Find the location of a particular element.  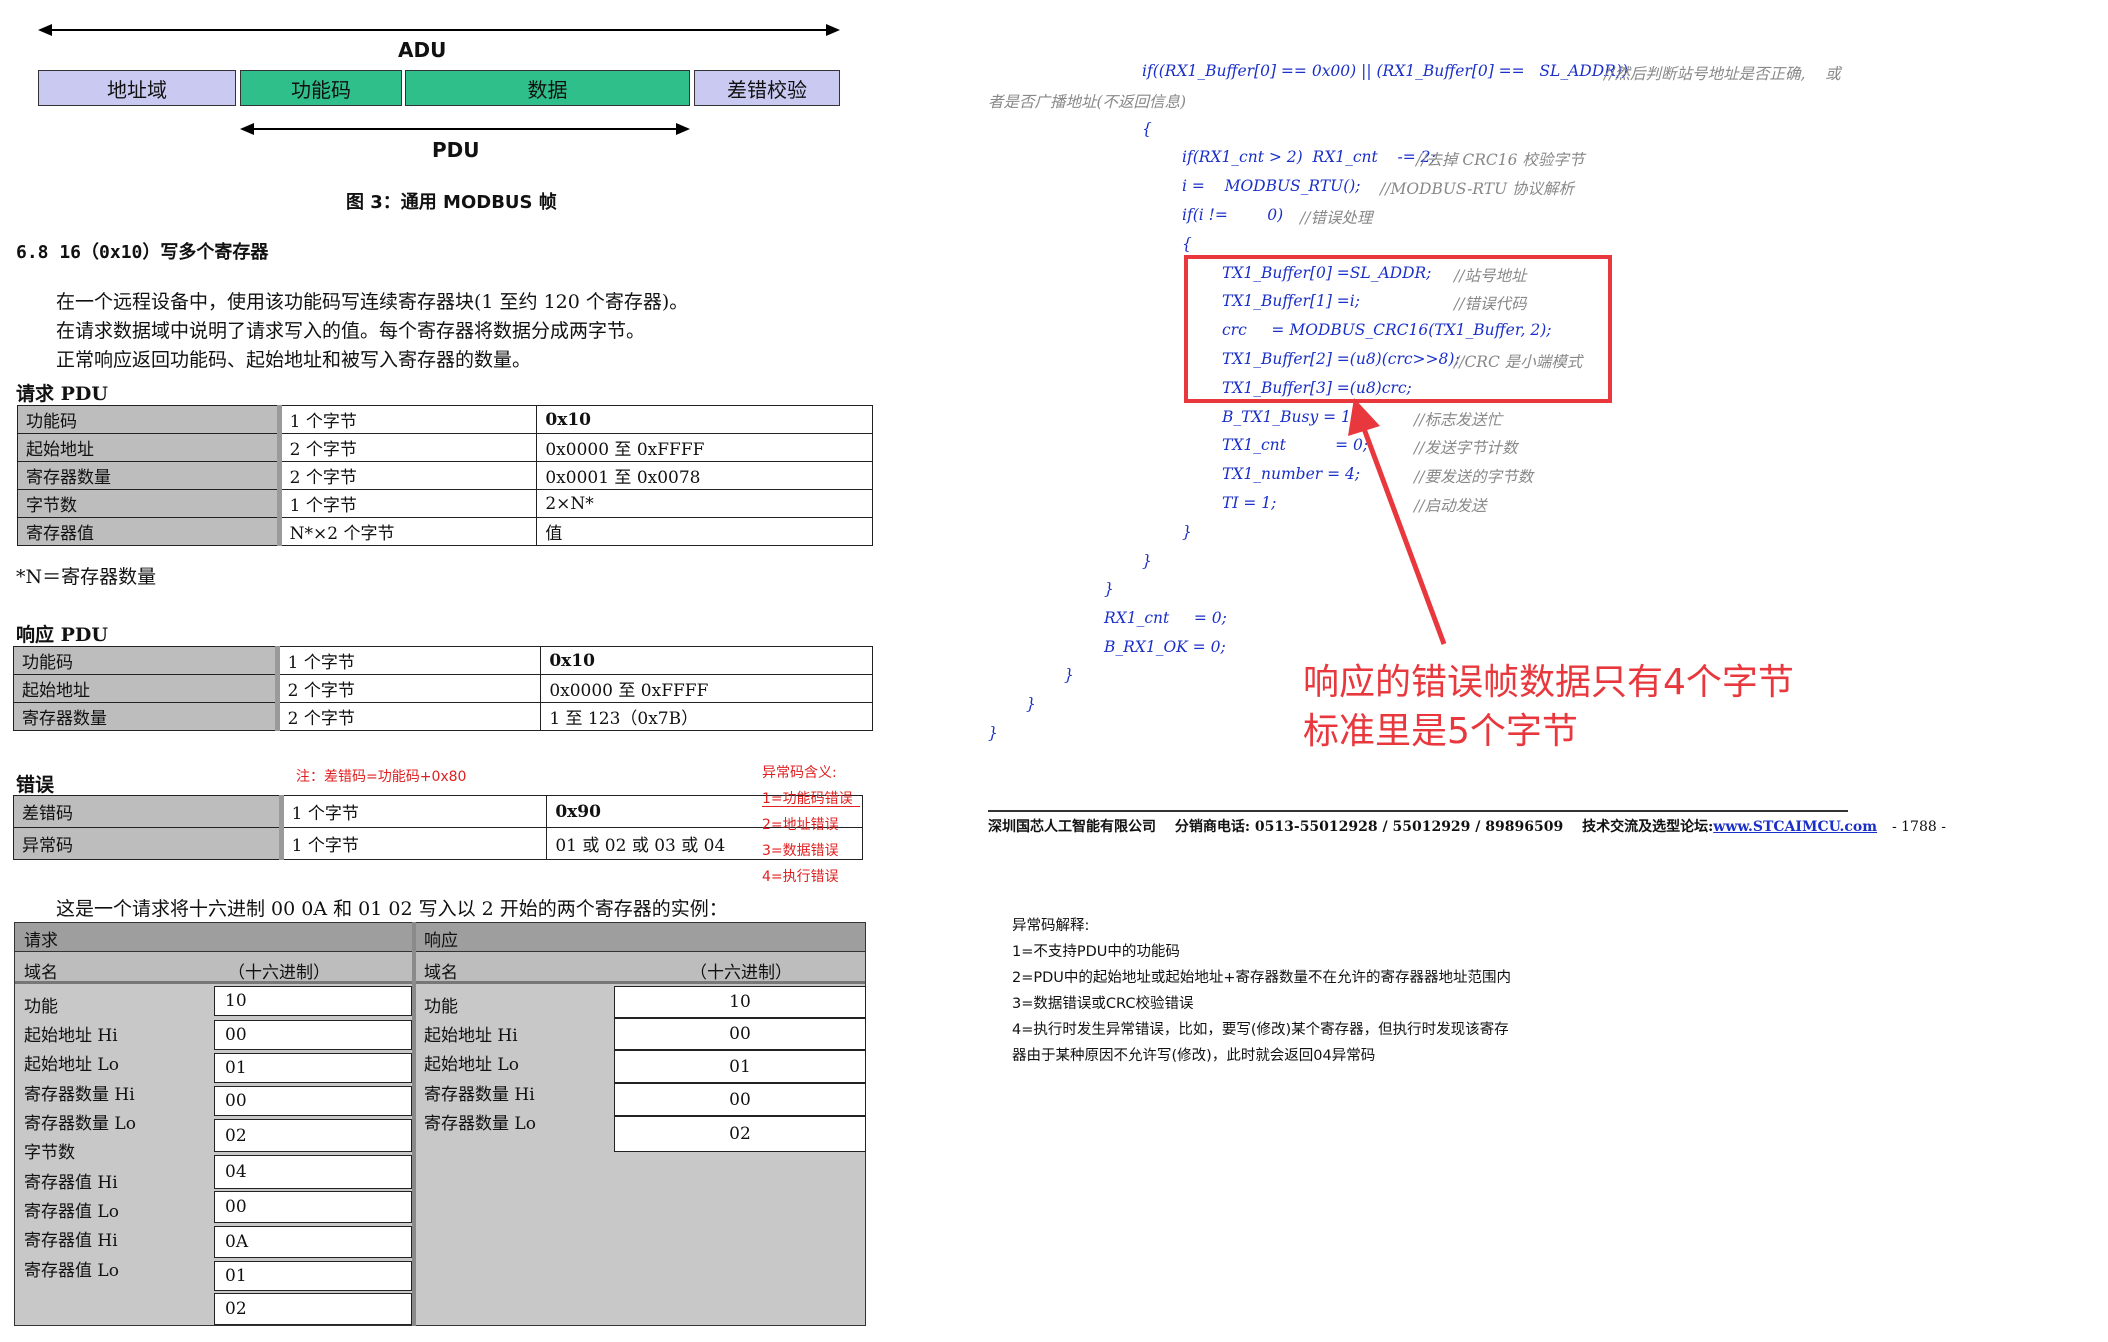

code-line: i = MODBUS_RTU(); is located at coordinates (1271, 186).